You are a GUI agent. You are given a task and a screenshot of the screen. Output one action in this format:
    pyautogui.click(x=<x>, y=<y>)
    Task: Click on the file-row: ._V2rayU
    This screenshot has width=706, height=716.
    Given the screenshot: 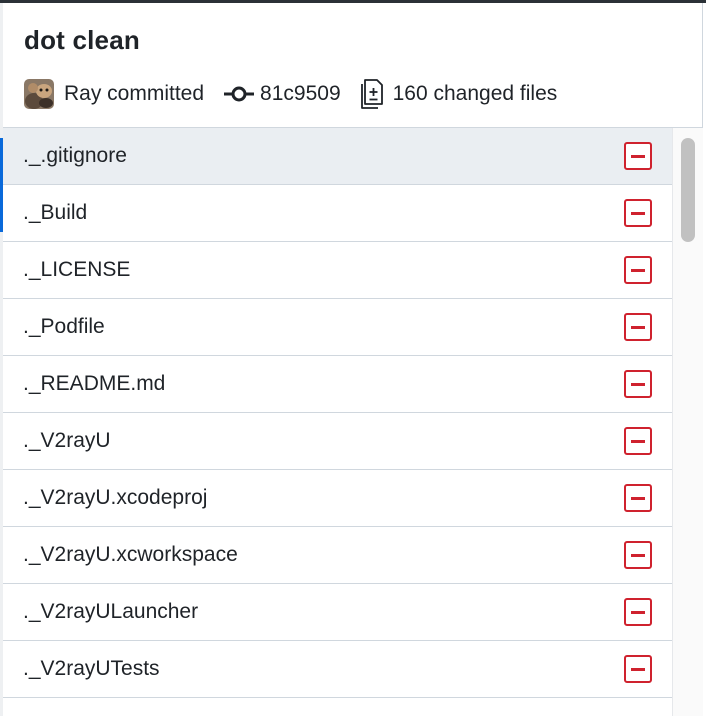 What is the action you would take?
    pyautogui.click(x=337, y=441)
    